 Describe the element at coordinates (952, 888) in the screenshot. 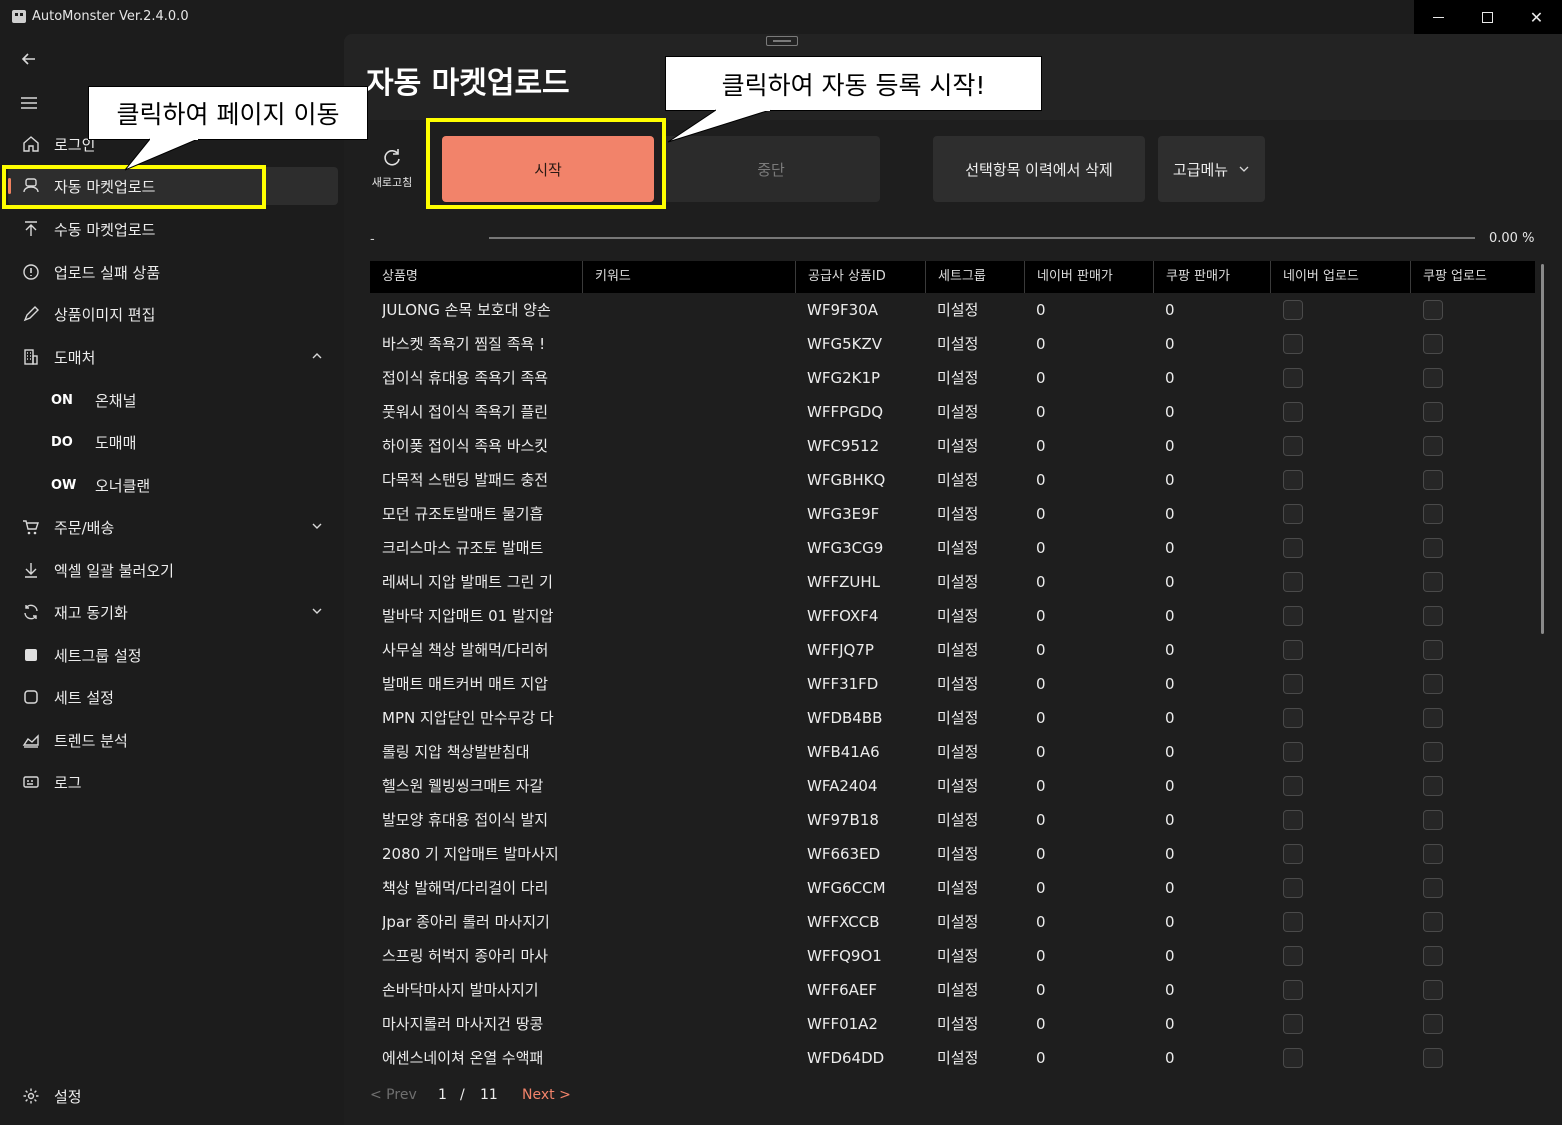

I see `table-row: 책상 발해먹/다리걸이 다리 WFG6CCM 미설정 0 0` at that location.